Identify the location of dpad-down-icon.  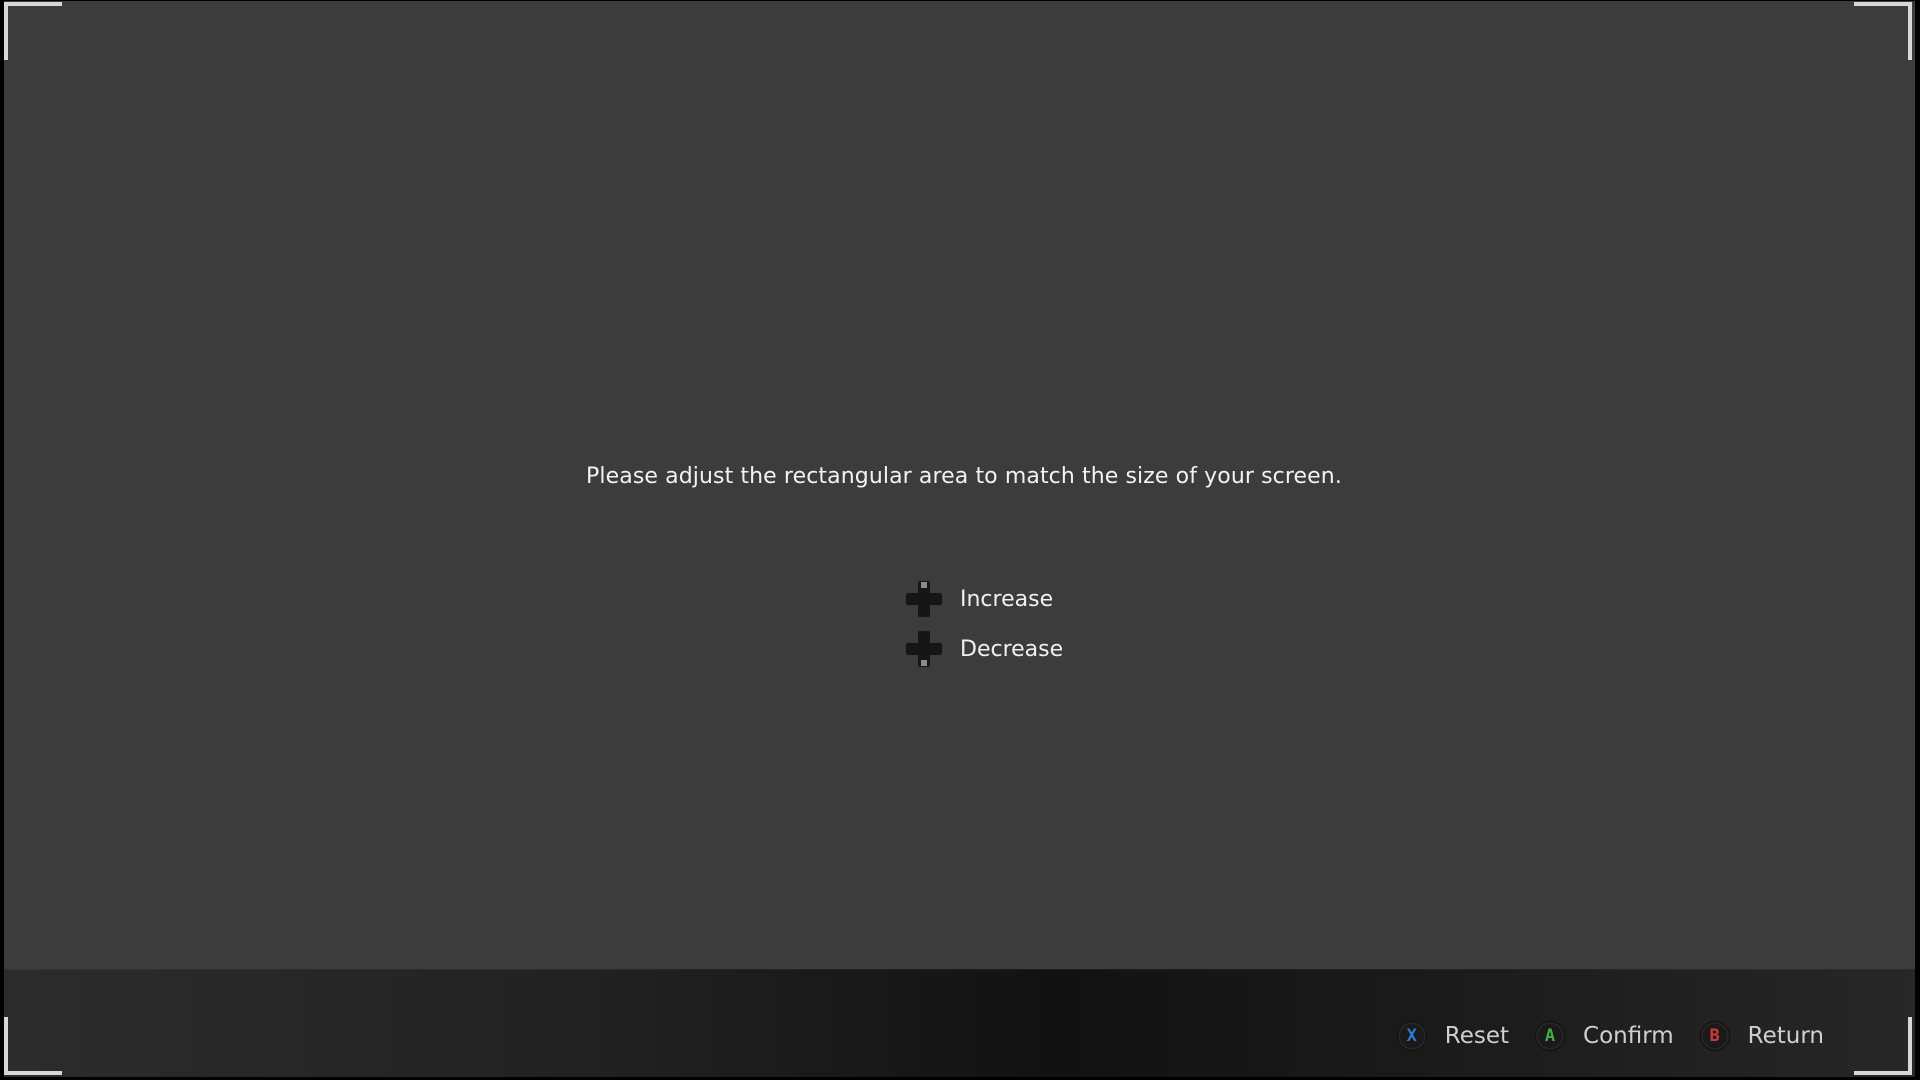
(924, 649).